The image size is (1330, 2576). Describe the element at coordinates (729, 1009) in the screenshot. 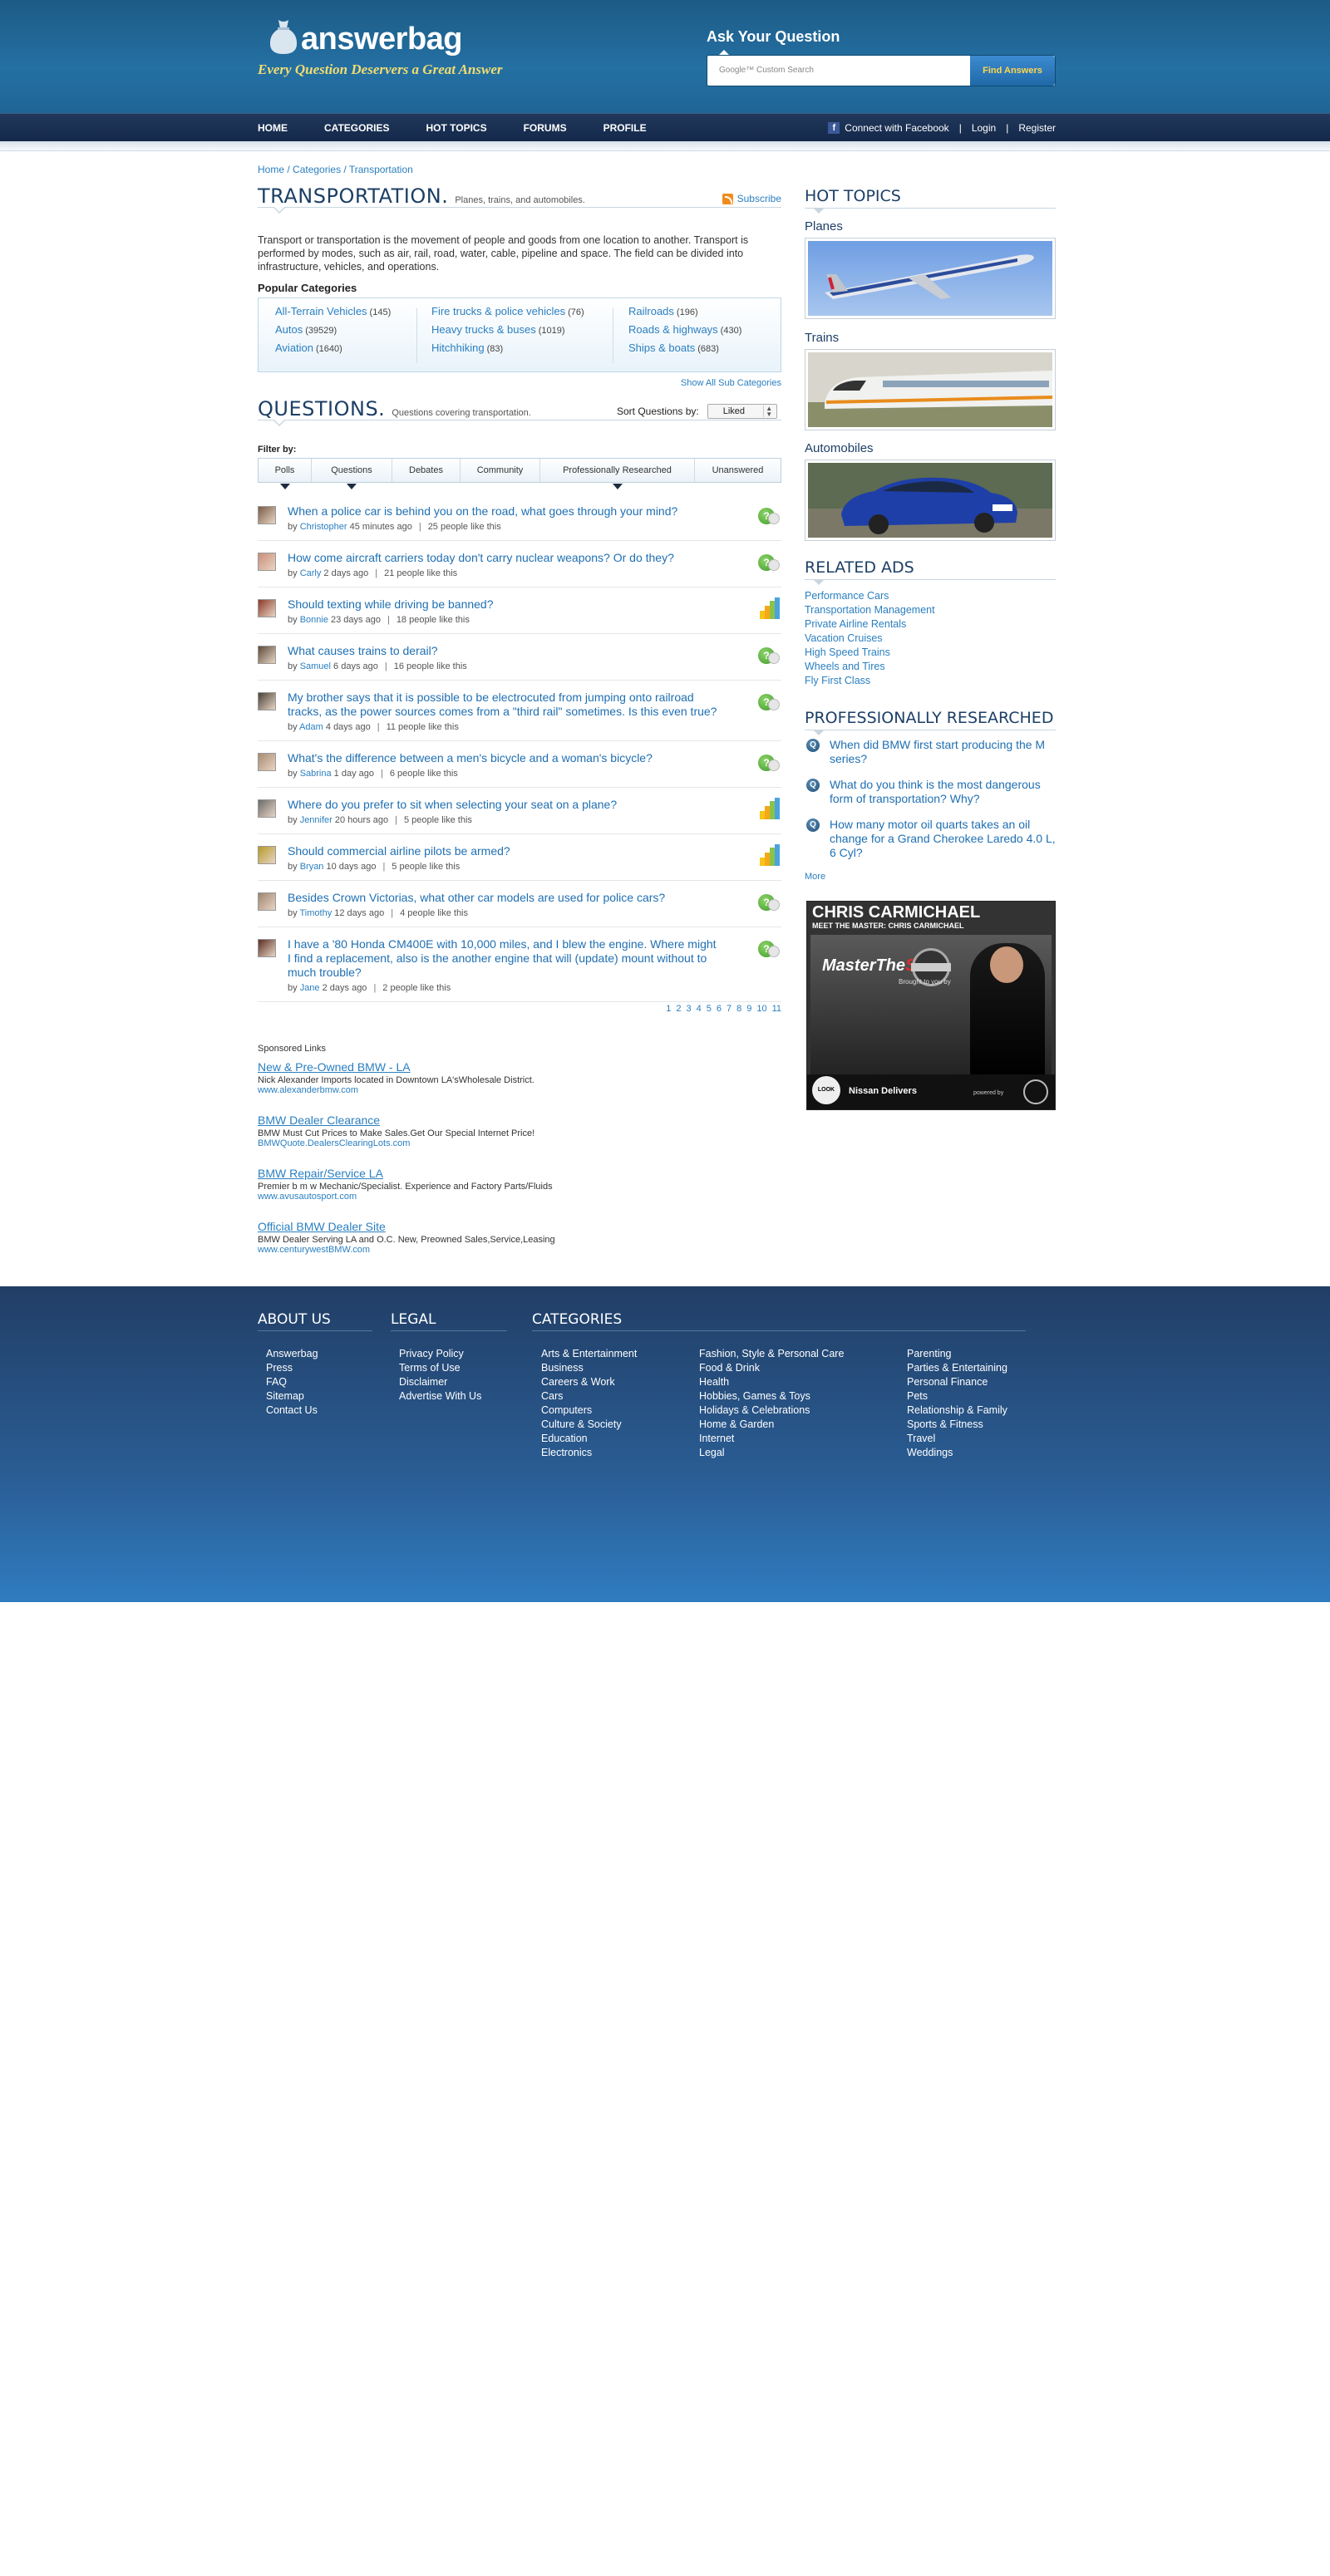

I see `page-link: 7` at that location.